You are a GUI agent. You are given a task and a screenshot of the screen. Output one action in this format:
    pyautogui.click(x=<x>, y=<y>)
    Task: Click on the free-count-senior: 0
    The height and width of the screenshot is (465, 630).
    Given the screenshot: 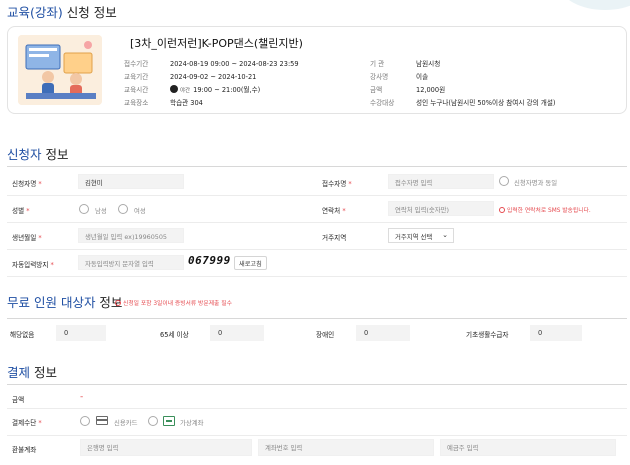 What is the action you would take?
    pyautogui.click(x=237, y=333)
    